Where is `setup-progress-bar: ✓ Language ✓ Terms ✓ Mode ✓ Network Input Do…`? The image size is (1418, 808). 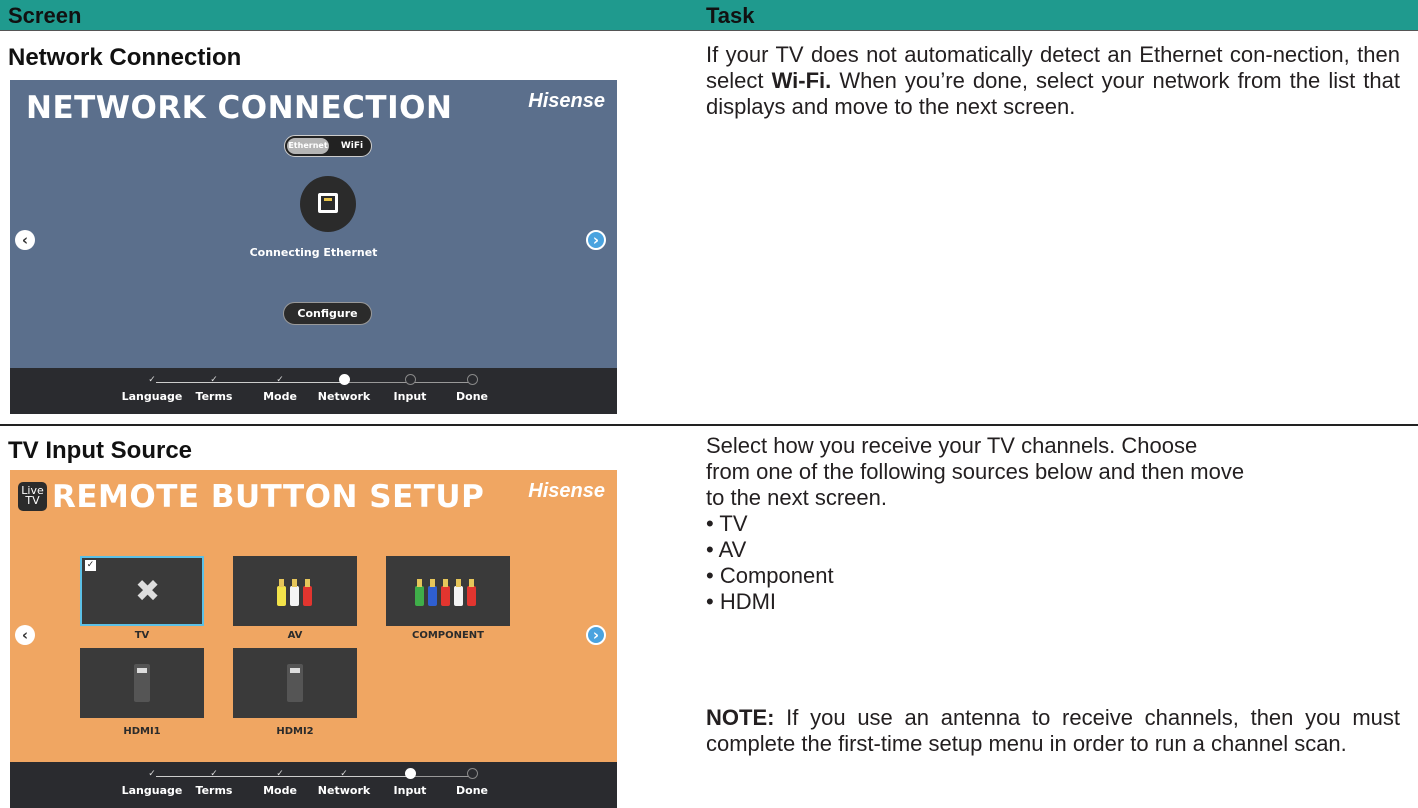
setup-progress-bar: ✓ Language ✓ Terms ✓ Mode ✓ Network Input Do… is located at coordinates (313, 785).